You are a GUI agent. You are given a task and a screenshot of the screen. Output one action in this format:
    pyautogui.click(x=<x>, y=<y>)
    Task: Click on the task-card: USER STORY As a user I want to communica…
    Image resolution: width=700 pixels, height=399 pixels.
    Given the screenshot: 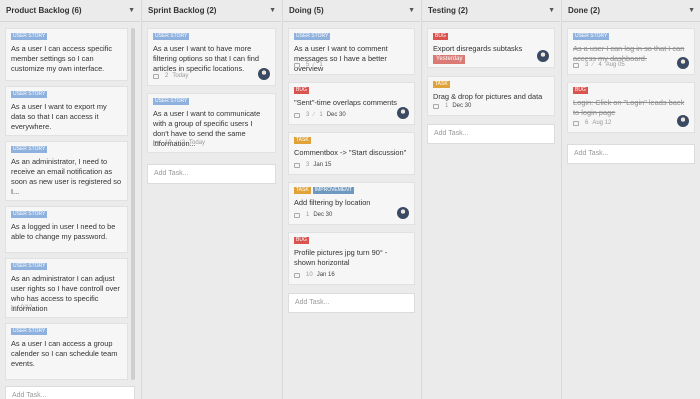 What is the action you would take?
    pyautogui.click(x=211, y=123)
    